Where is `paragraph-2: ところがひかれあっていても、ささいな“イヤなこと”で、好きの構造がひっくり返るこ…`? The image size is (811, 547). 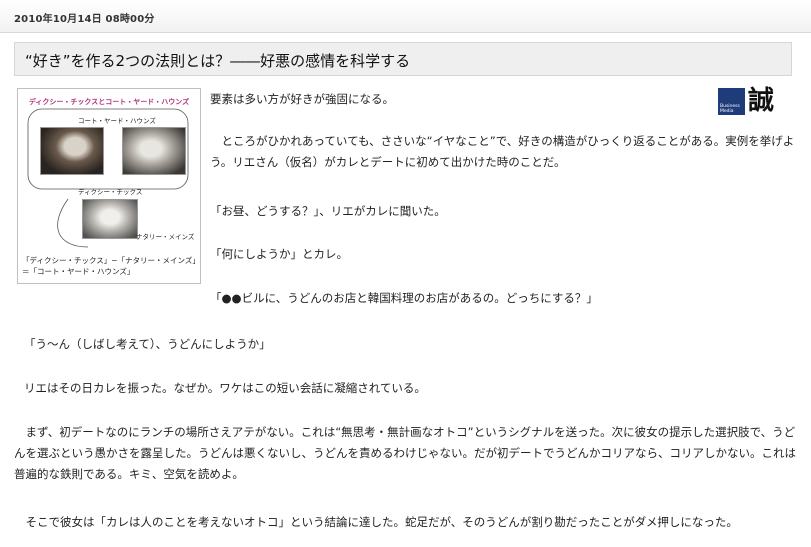
paragraph-2: ところがひかれあっていても、ささいな“イヤなこと”で、好きの構造がひっくり返るこ… is located at coordinates (502, 151).